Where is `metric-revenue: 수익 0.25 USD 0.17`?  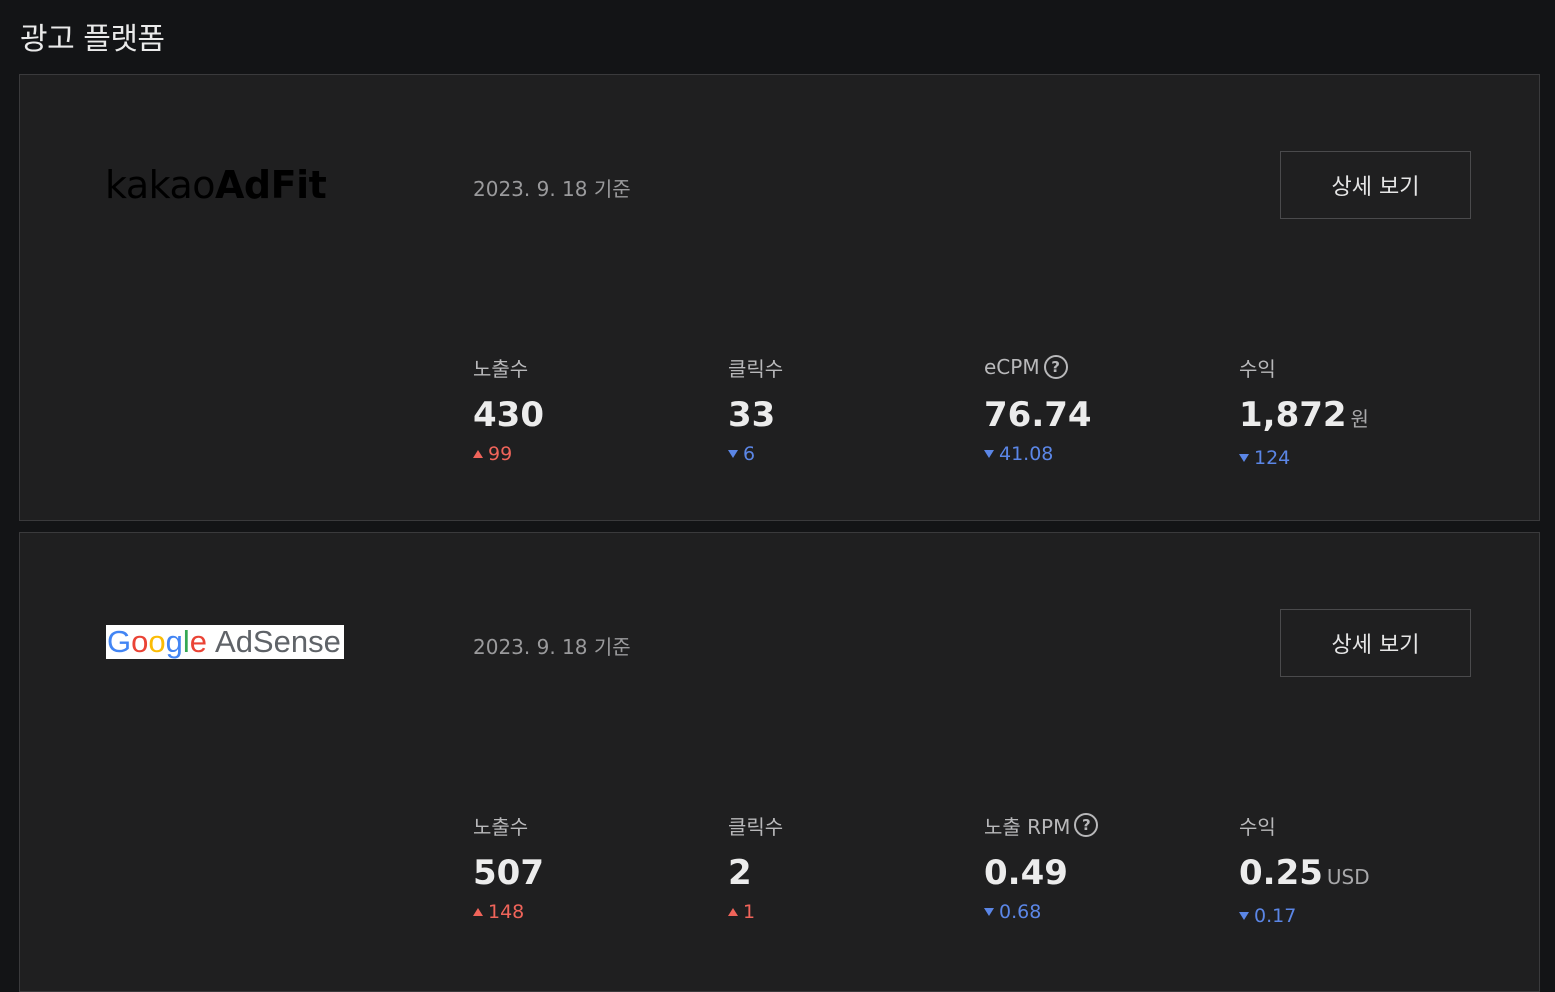 metric-revenue: 수익 0.25 USD 0.17 is located at coordinates (1359, 869).